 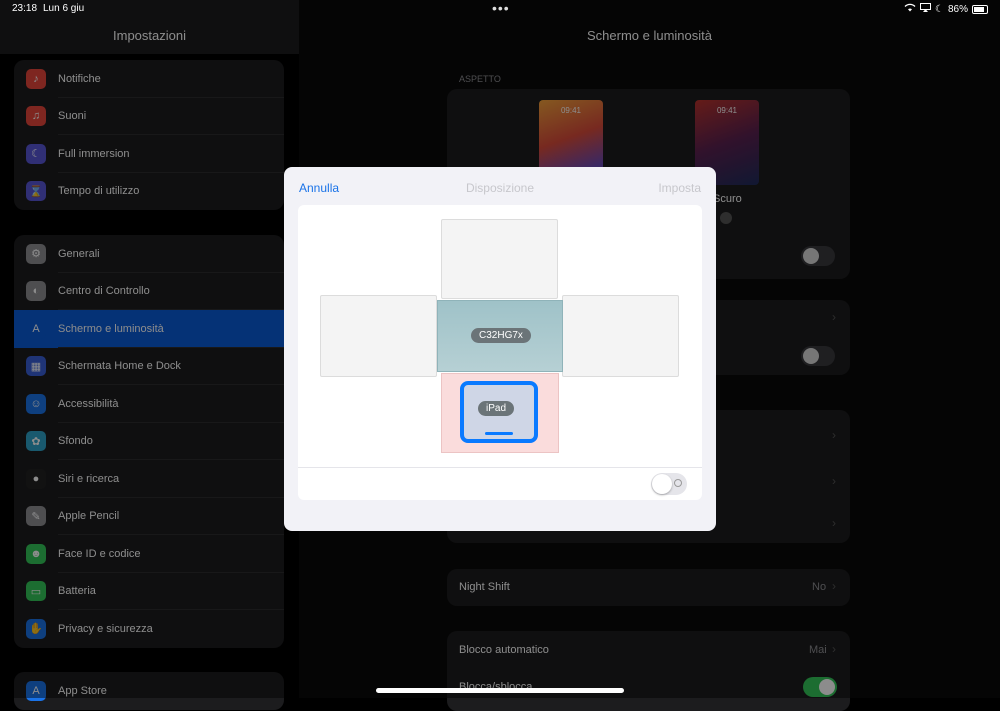 What do you see at coordinates (669, 484) in the screenshot?
I see `modal-toggle` at bounding box center [669, 484].